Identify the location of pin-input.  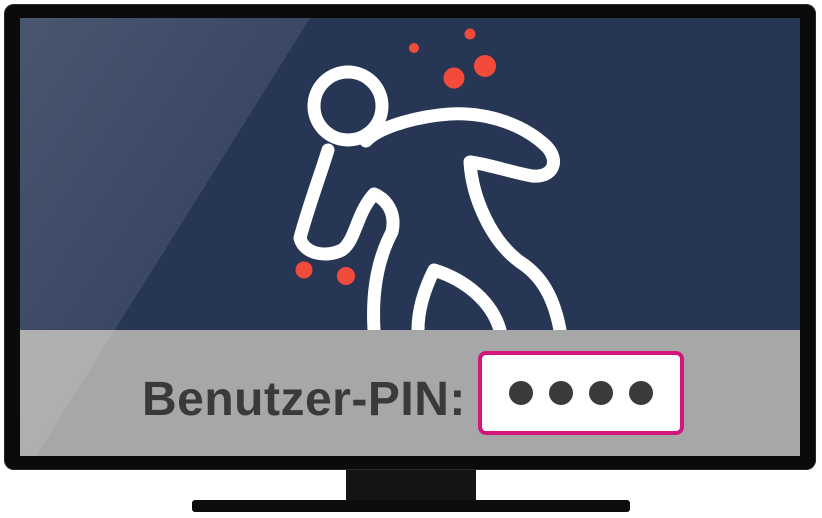
(581, 393).